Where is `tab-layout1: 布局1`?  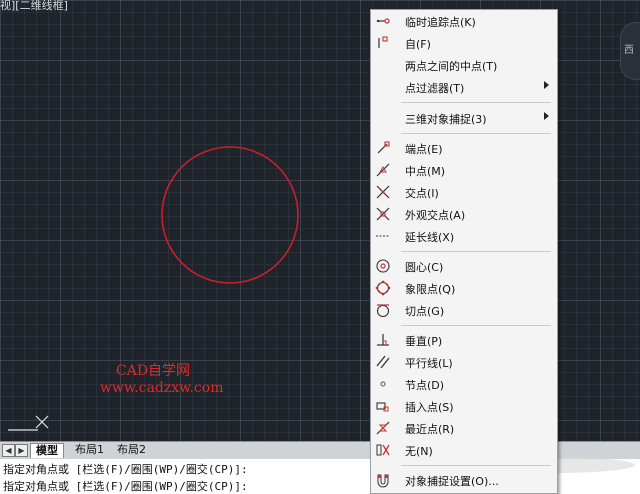
tab-layout1: 布局1 is located at coordinates (89, 450).